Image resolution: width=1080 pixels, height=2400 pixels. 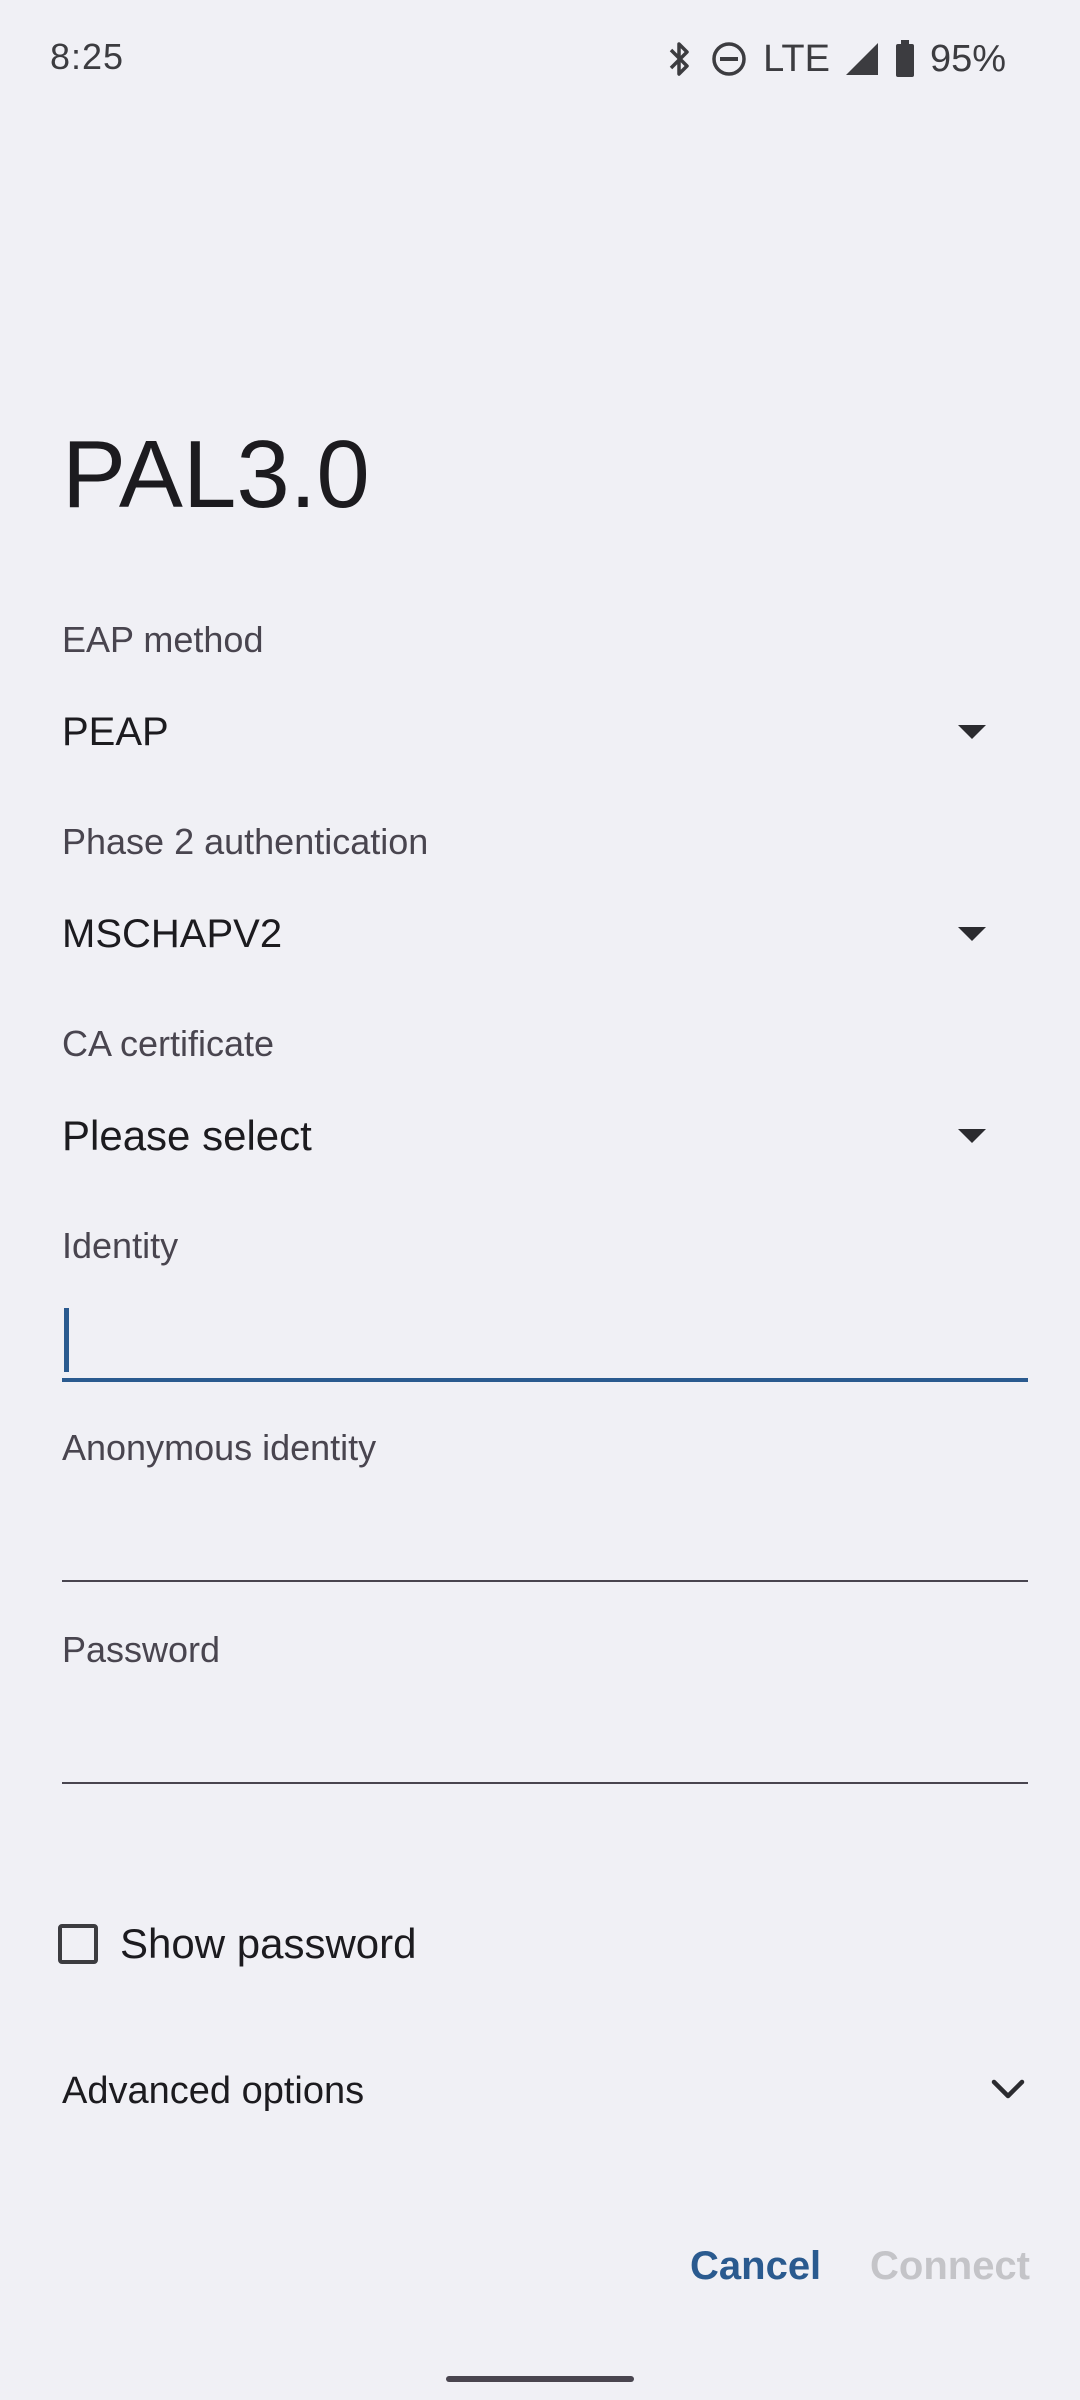 What do you see at coordinates (115, 731) in the screenshot?
I see `eap-method-value: PEAP` at bounding box center [115, 731].